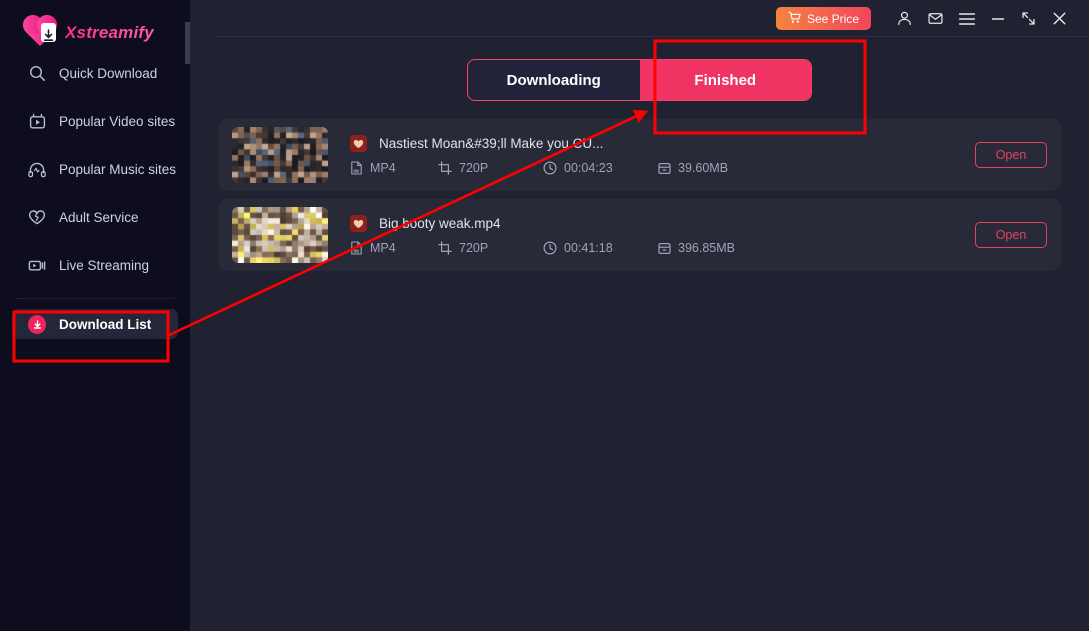 The width and height of the screenshot is (1089, 631). What do you see at coordinates (37, 265) in the screenshot?
I see `live-camera-icon` at bounding box center [37, 265].